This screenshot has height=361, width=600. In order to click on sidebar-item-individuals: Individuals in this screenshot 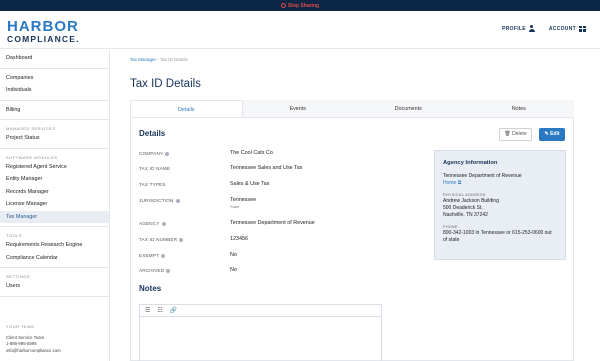, I will do `click(54, 90)`.